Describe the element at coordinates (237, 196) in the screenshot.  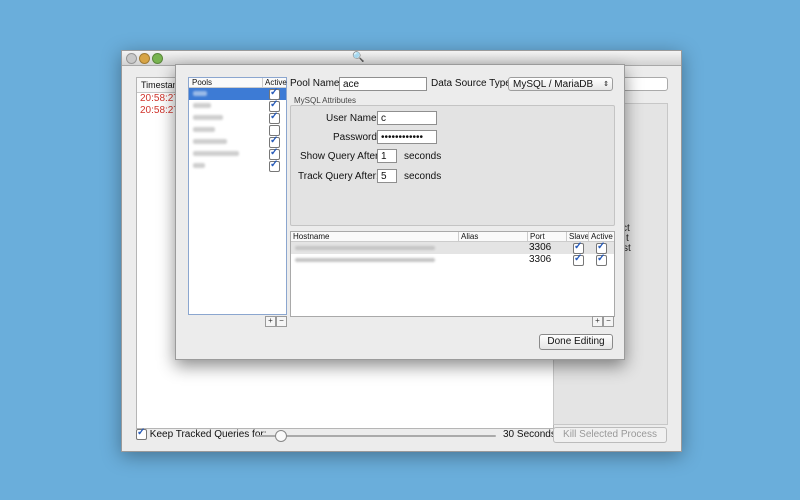
I see `pools-list: Pools Active` at that location.